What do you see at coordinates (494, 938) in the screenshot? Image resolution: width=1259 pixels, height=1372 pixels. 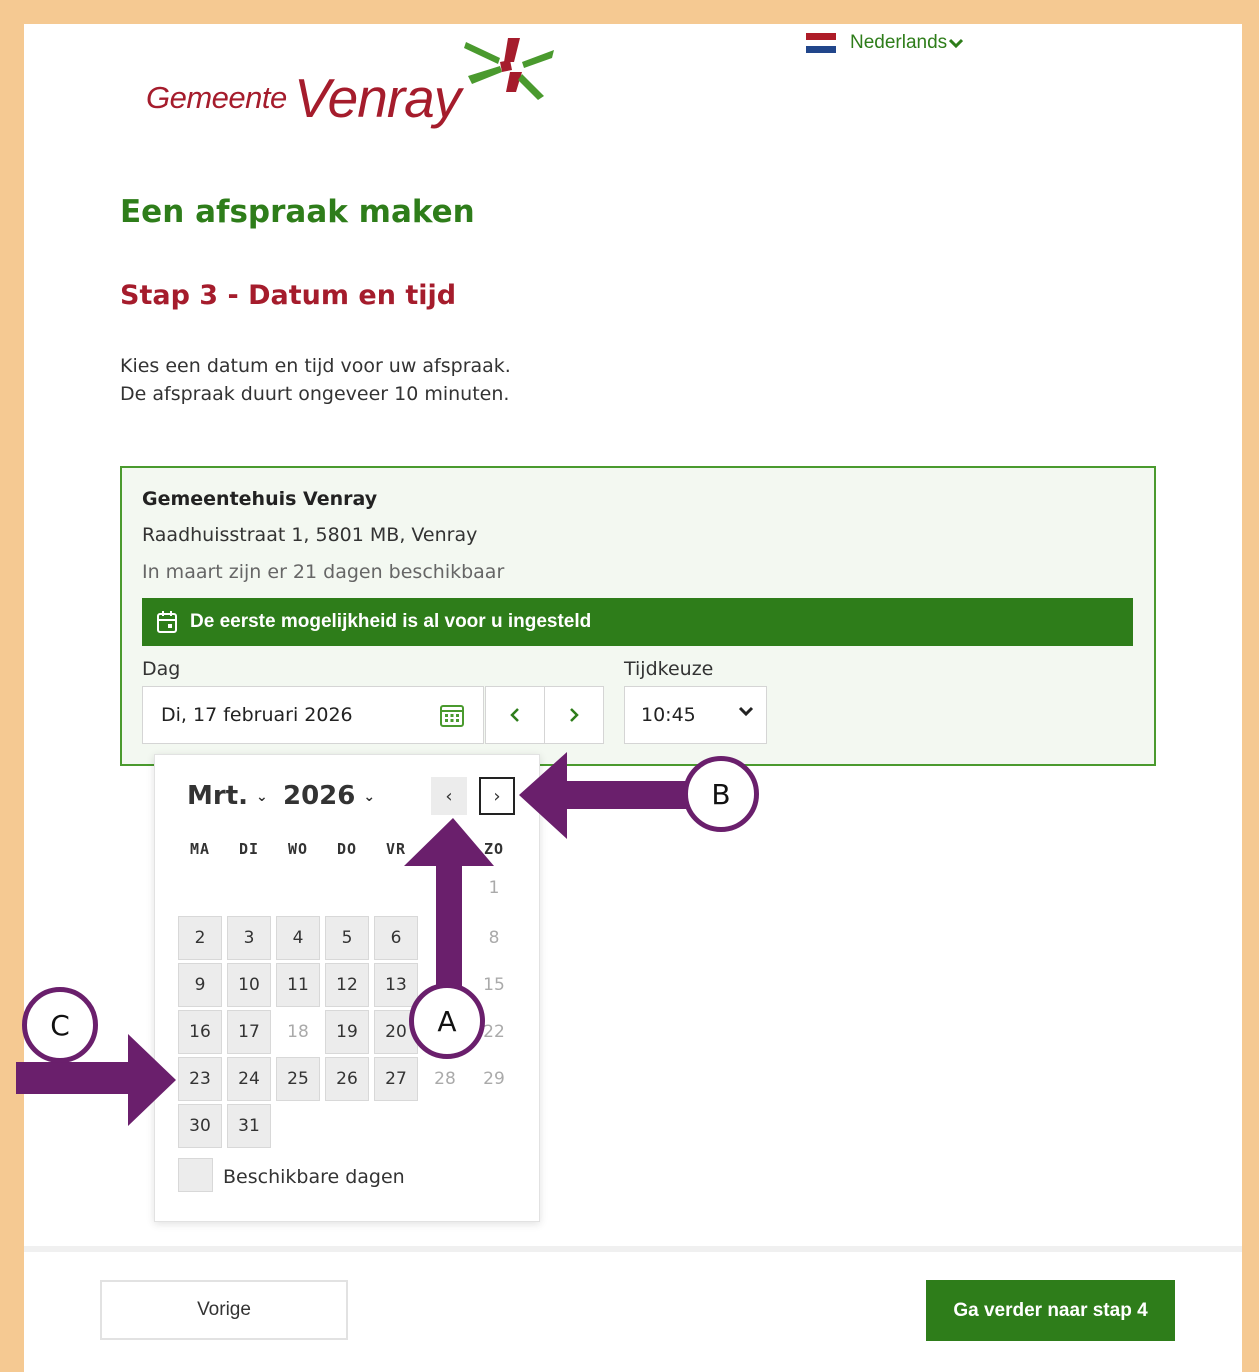 I see `calendar-day-unavailable: 8` at bounding box center [494, 938].